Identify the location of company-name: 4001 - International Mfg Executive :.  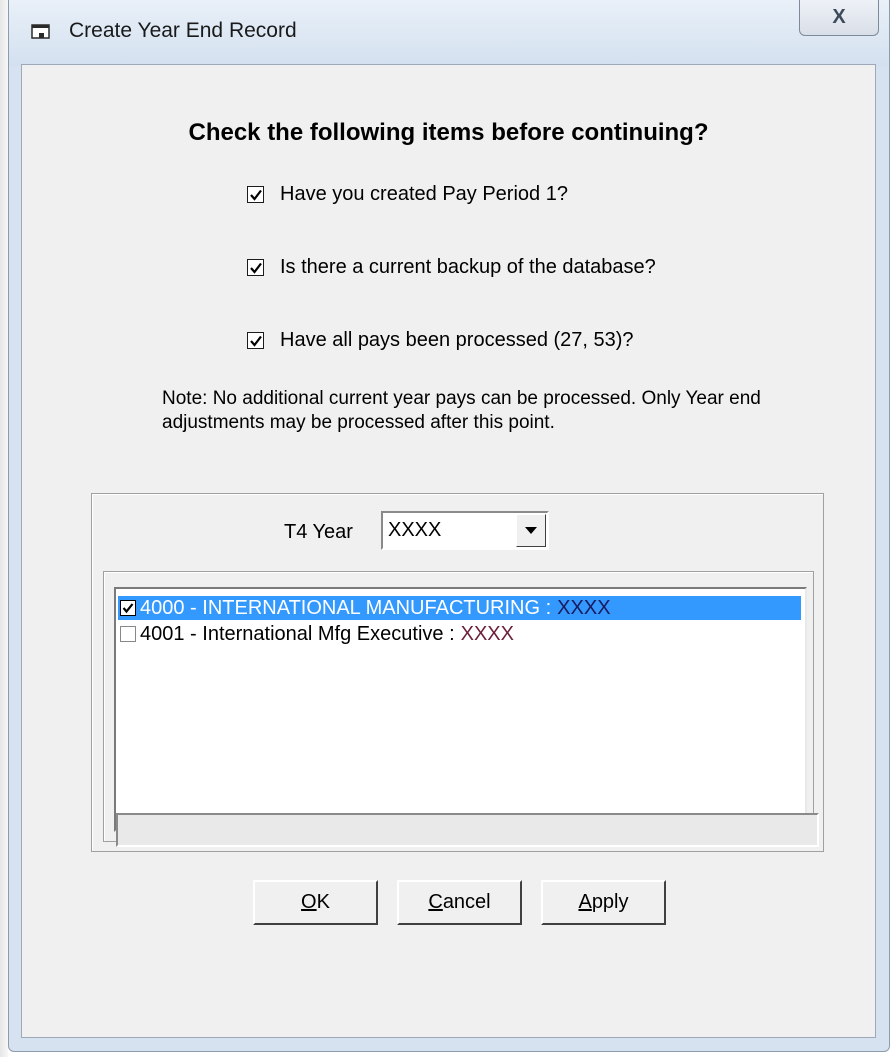
(297, 633).